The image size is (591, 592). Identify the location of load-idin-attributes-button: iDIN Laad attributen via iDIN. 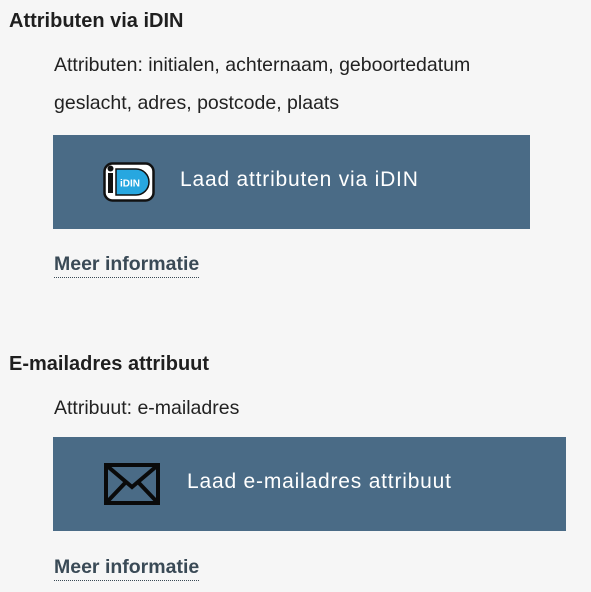
(291, 182).